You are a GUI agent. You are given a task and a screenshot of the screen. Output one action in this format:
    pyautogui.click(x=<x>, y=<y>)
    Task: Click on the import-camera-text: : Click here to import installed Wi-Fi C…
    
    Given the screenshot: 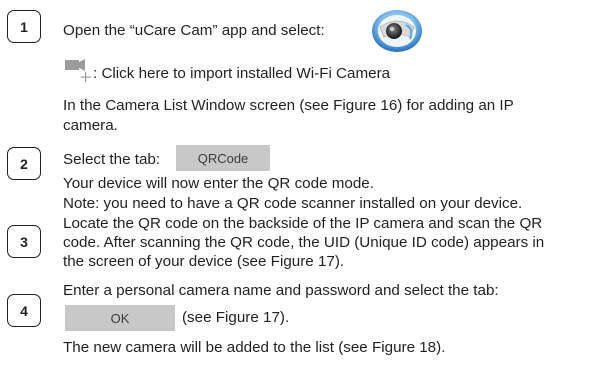 What is the action you would take?
    pyautogui.click(x=242, y=73)
    